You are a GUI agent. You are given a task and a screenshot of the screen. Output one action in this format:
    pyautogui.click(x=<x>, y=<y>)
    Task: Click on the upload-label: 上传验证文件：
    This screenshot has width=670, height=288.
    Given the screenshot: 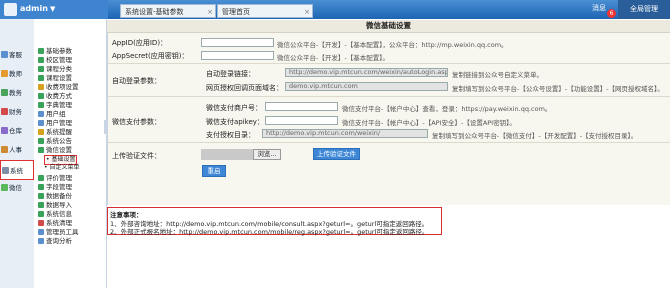 What is the action you would take?
    pyautogui.click(x=136, y=156)
    